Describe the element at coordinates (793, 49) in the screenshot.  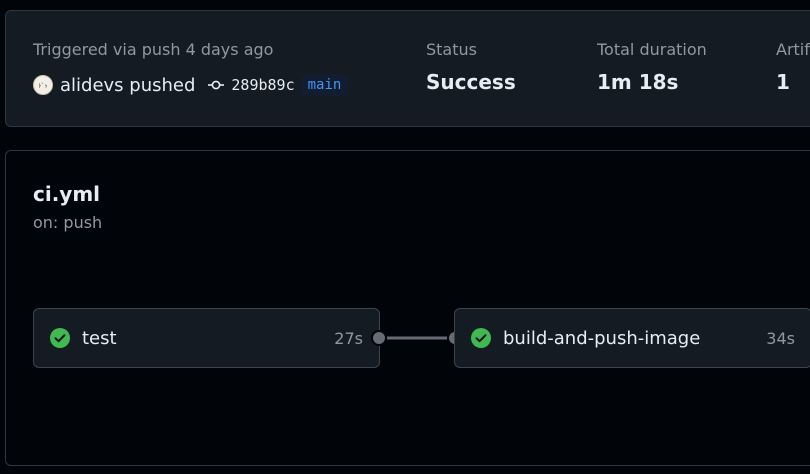
I see `artifacts-label: Artifacts` at that location.